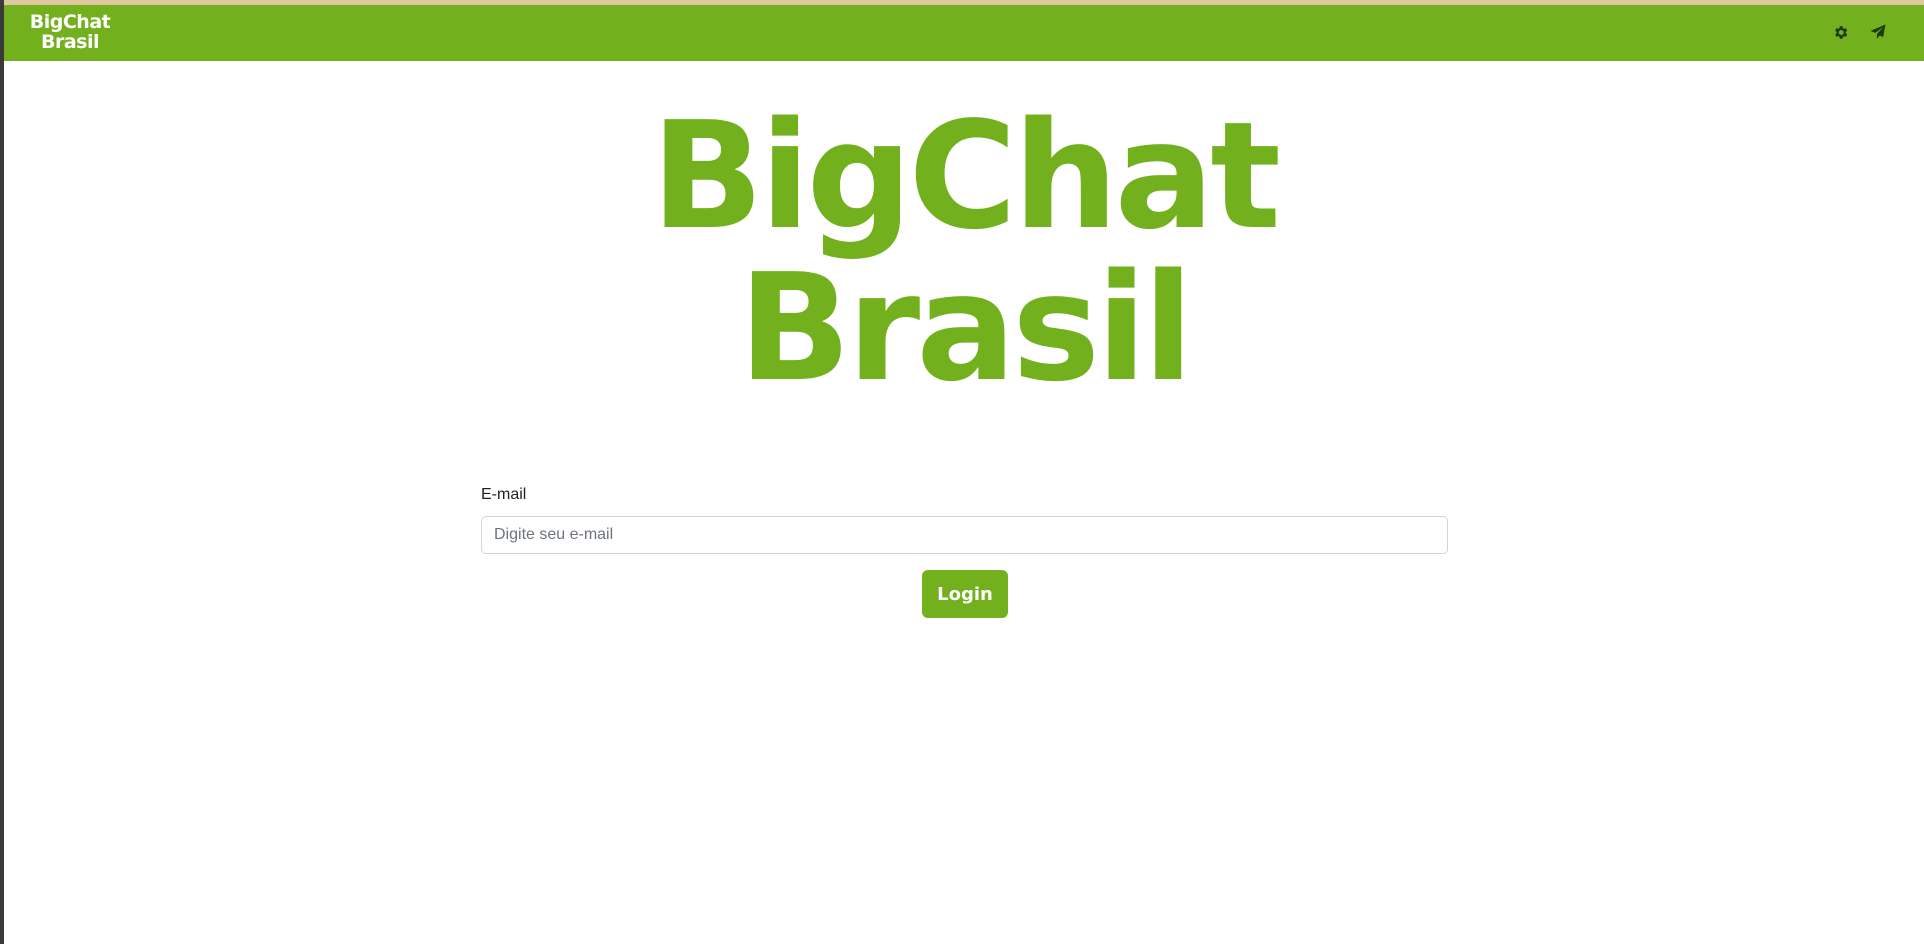 The image size is (1924, 944). Describe the element at coordinates (964, 33) in the screenshot. I see `top-navbar: BigChat Brasil` at that location.